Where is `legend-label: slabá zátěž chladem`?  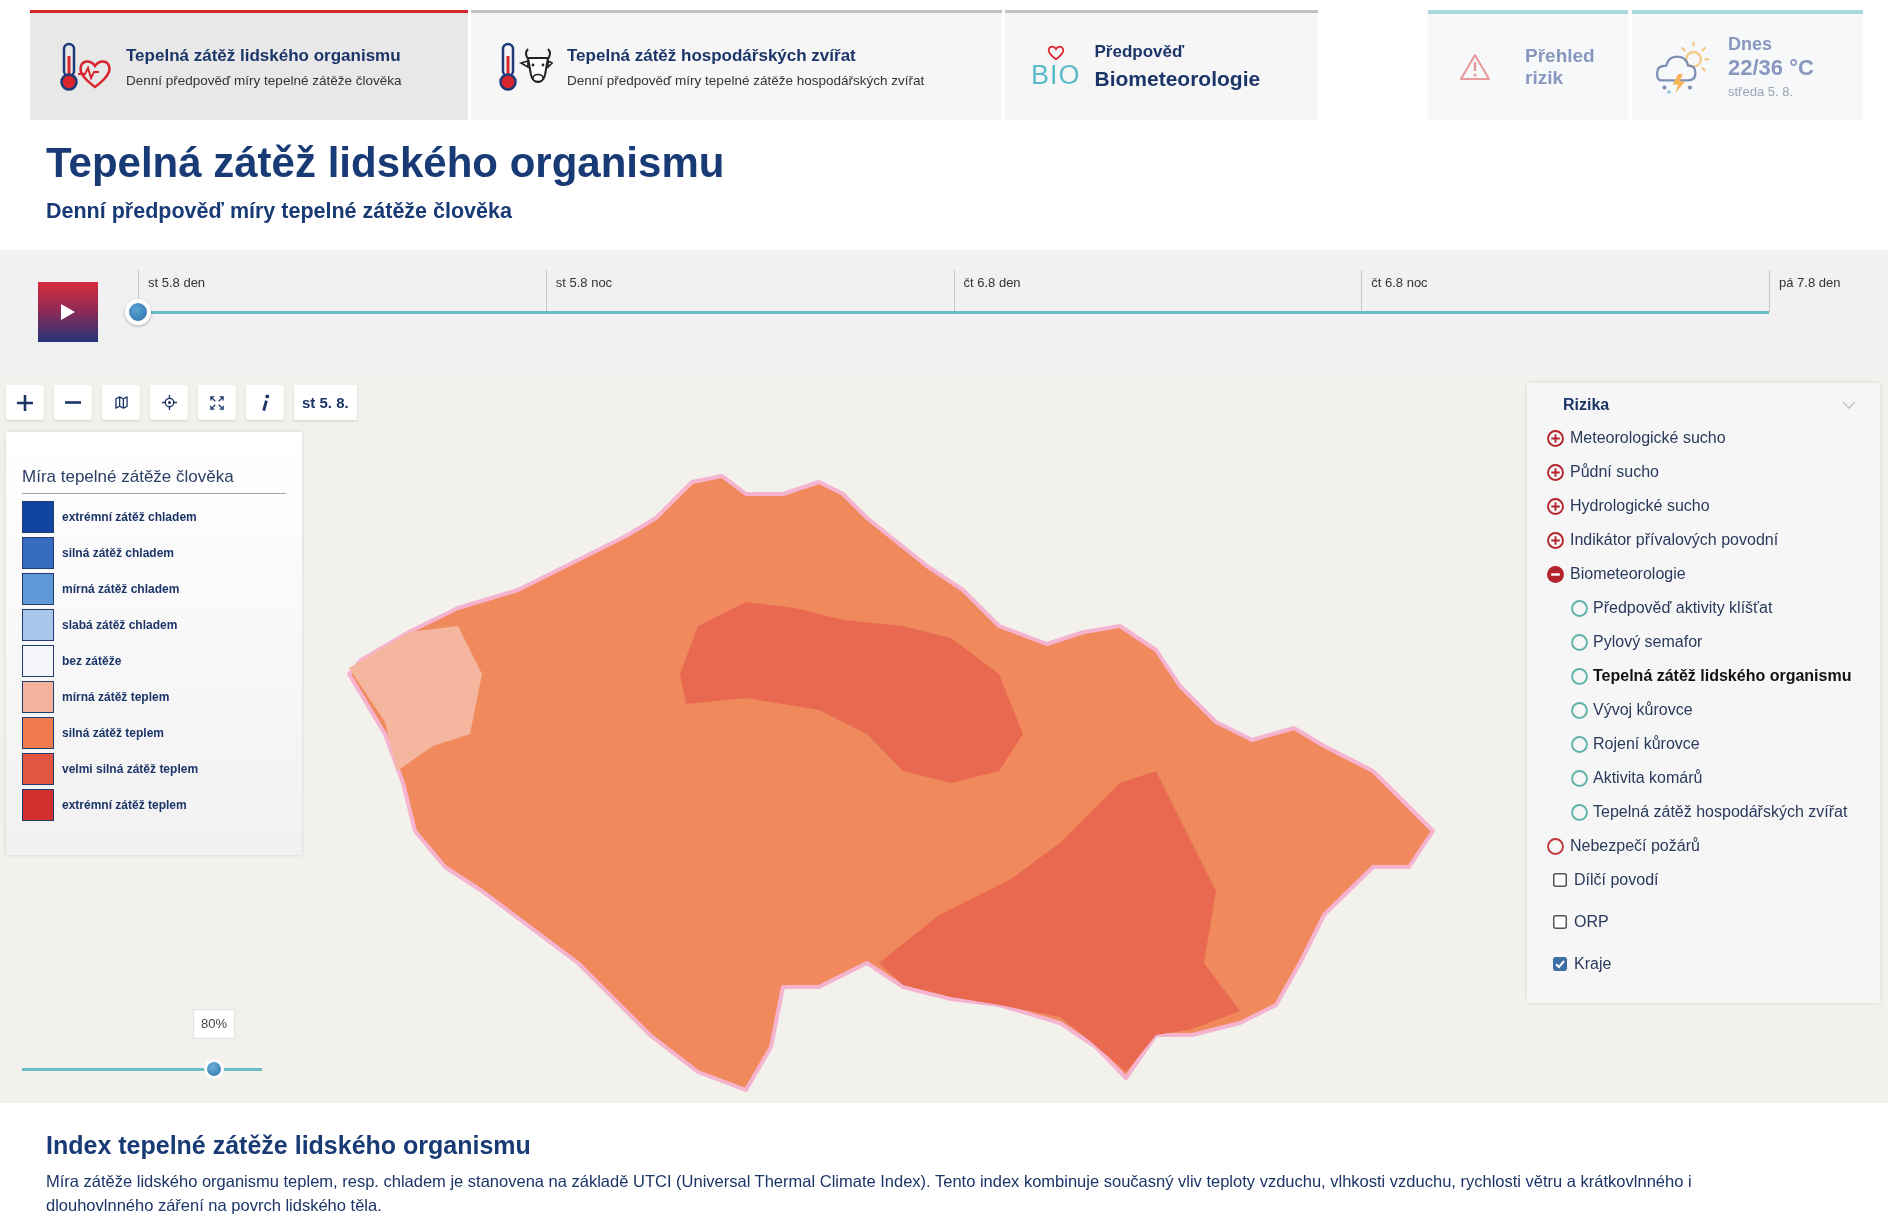
legend-label: slabá zátěž chladem is located at coordinates (120, 625).